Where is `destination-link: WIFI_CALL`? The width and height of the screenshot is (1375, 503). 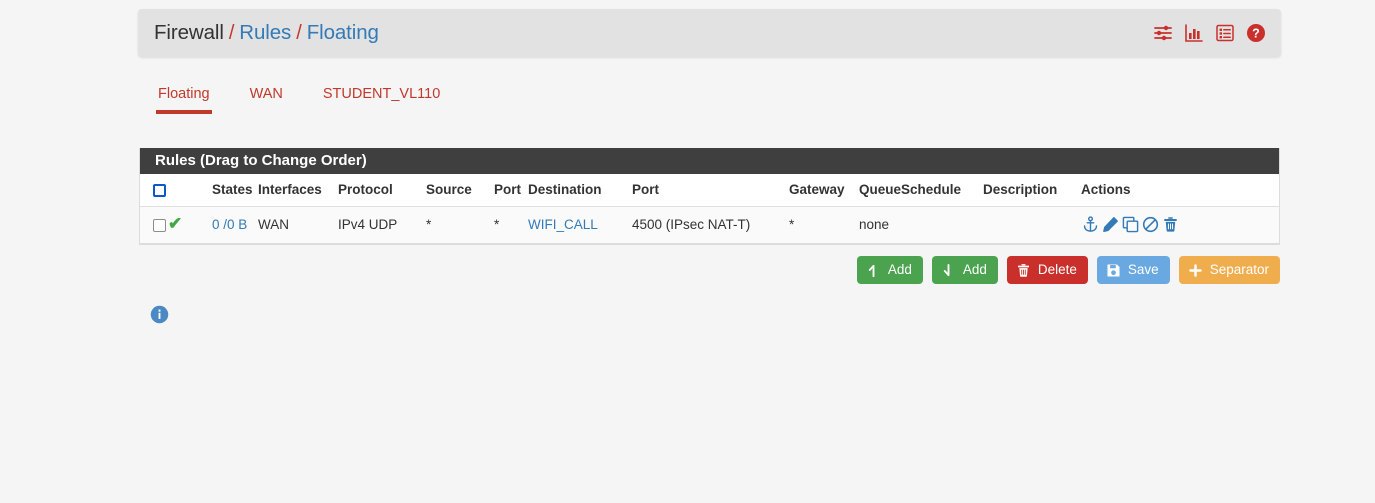
destination-link: WIFI_CALL is located at coordinates (563, 224).